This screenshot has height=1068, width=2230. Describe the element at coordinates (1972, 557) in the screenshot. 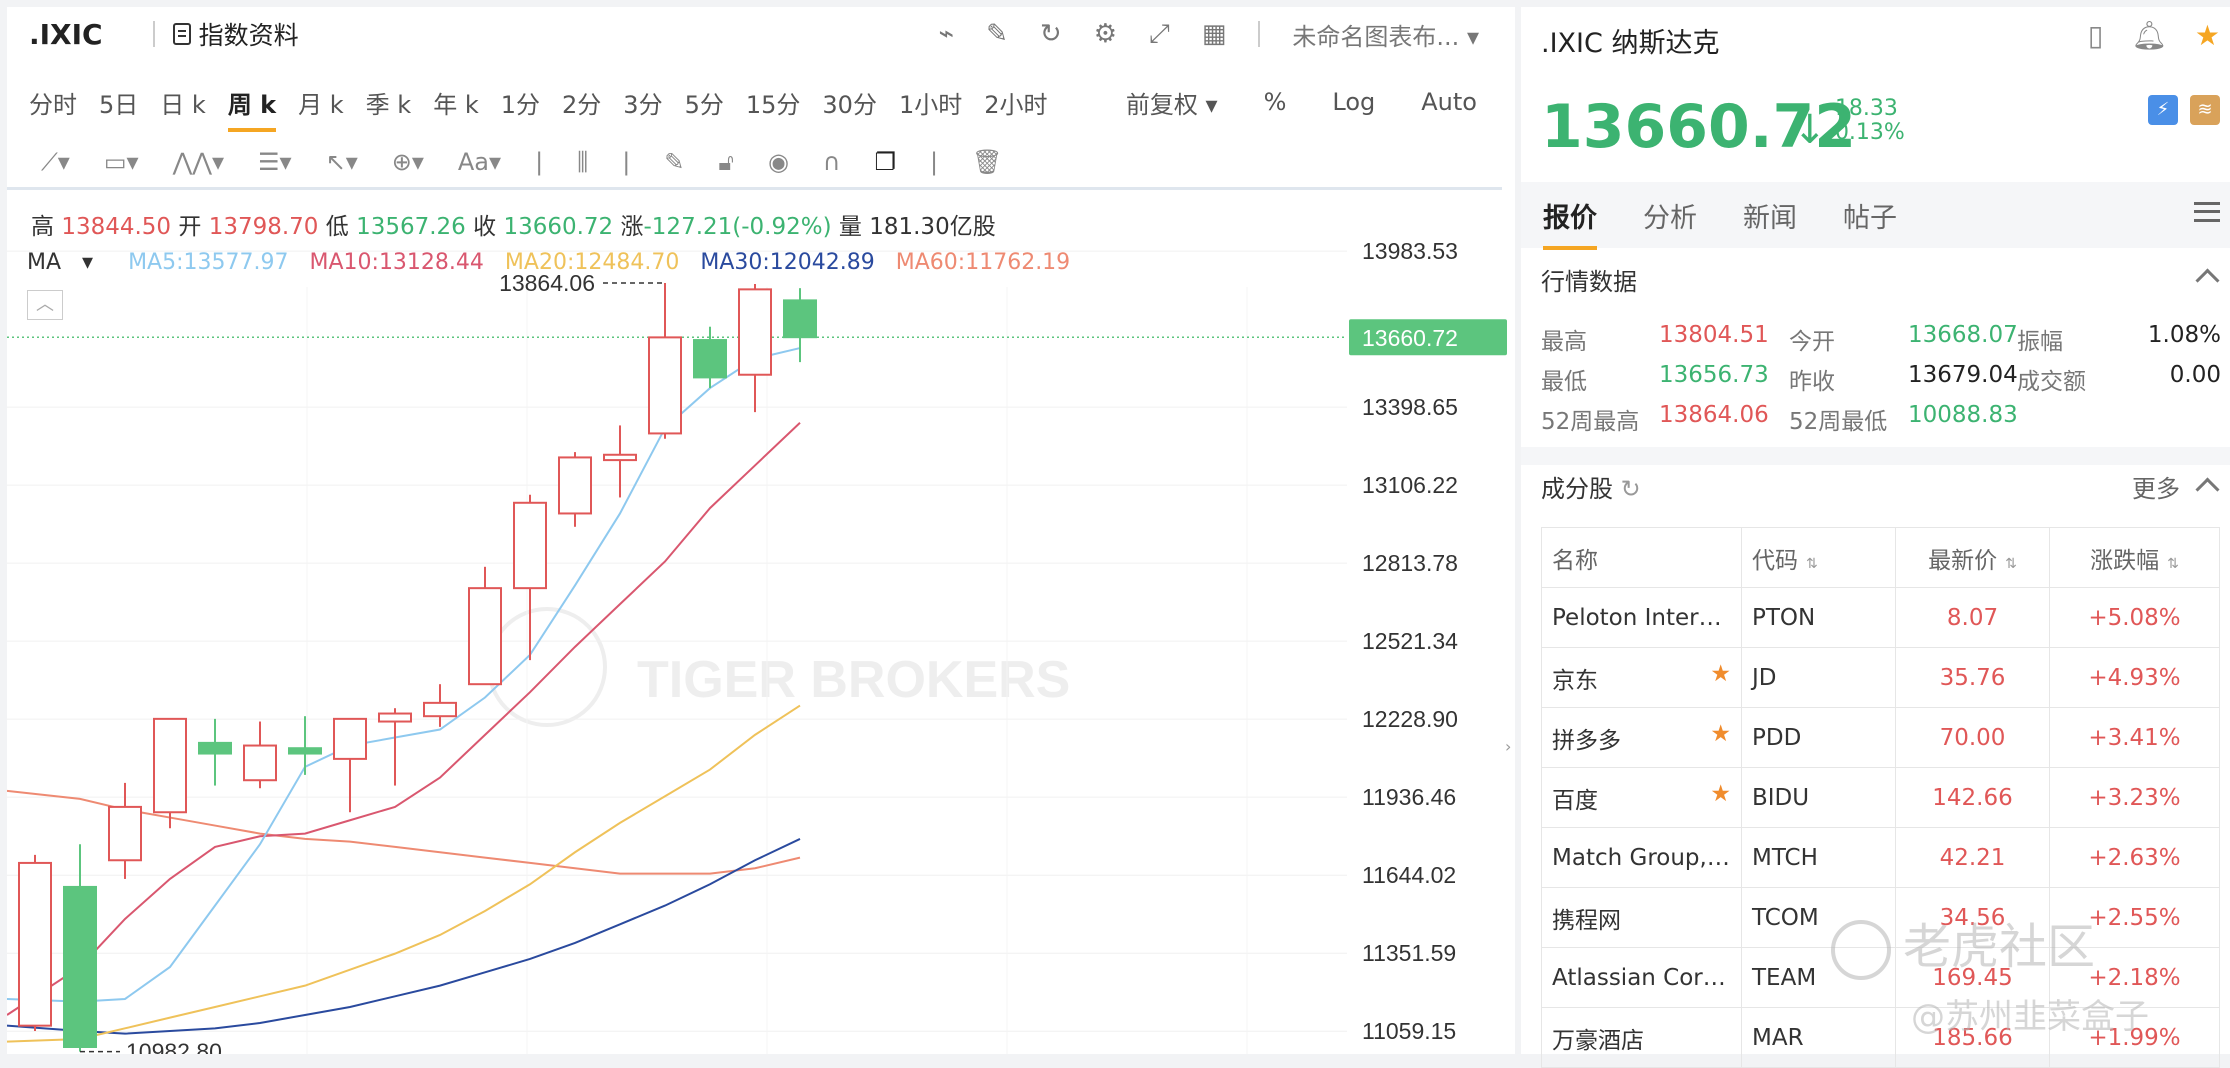

I see `col-price: 最新价 ⇅` at that location.